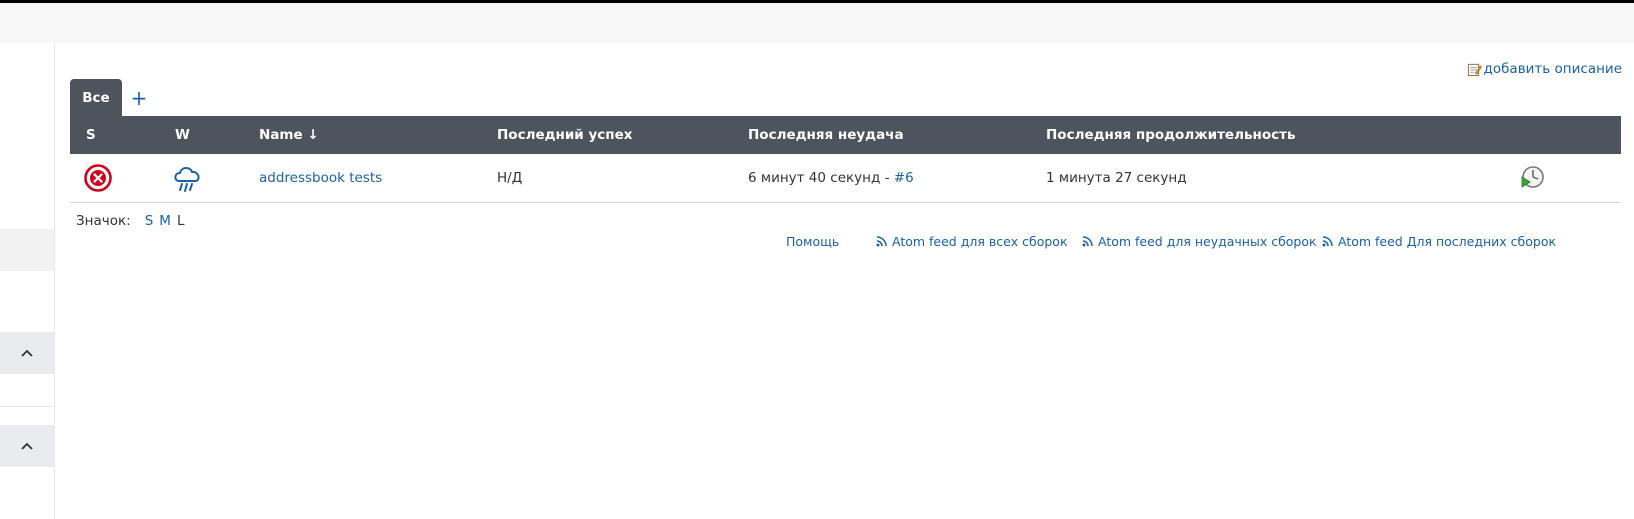 The image size is (1634, 519). What do you see at coordinates (187, 179) in the screenshot?
I see `rain-cloud-icon` at bounding box center [187, 179].